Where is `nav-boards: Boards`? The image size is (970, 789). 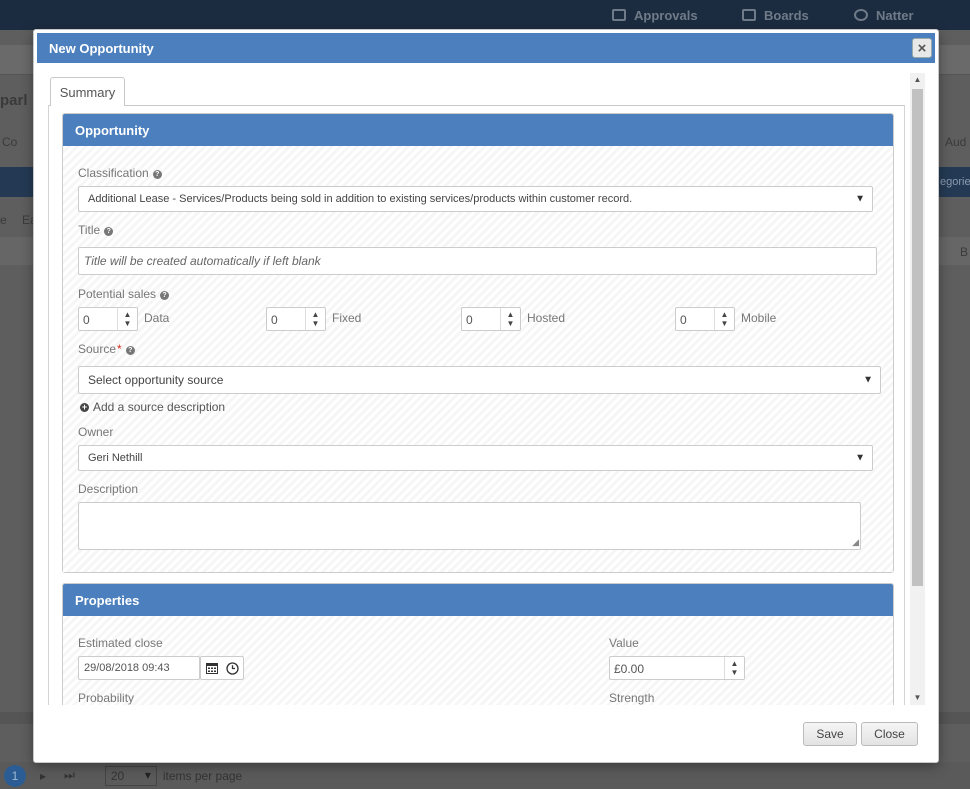
nav-boards: Boards is located at coordinates (775, 15).